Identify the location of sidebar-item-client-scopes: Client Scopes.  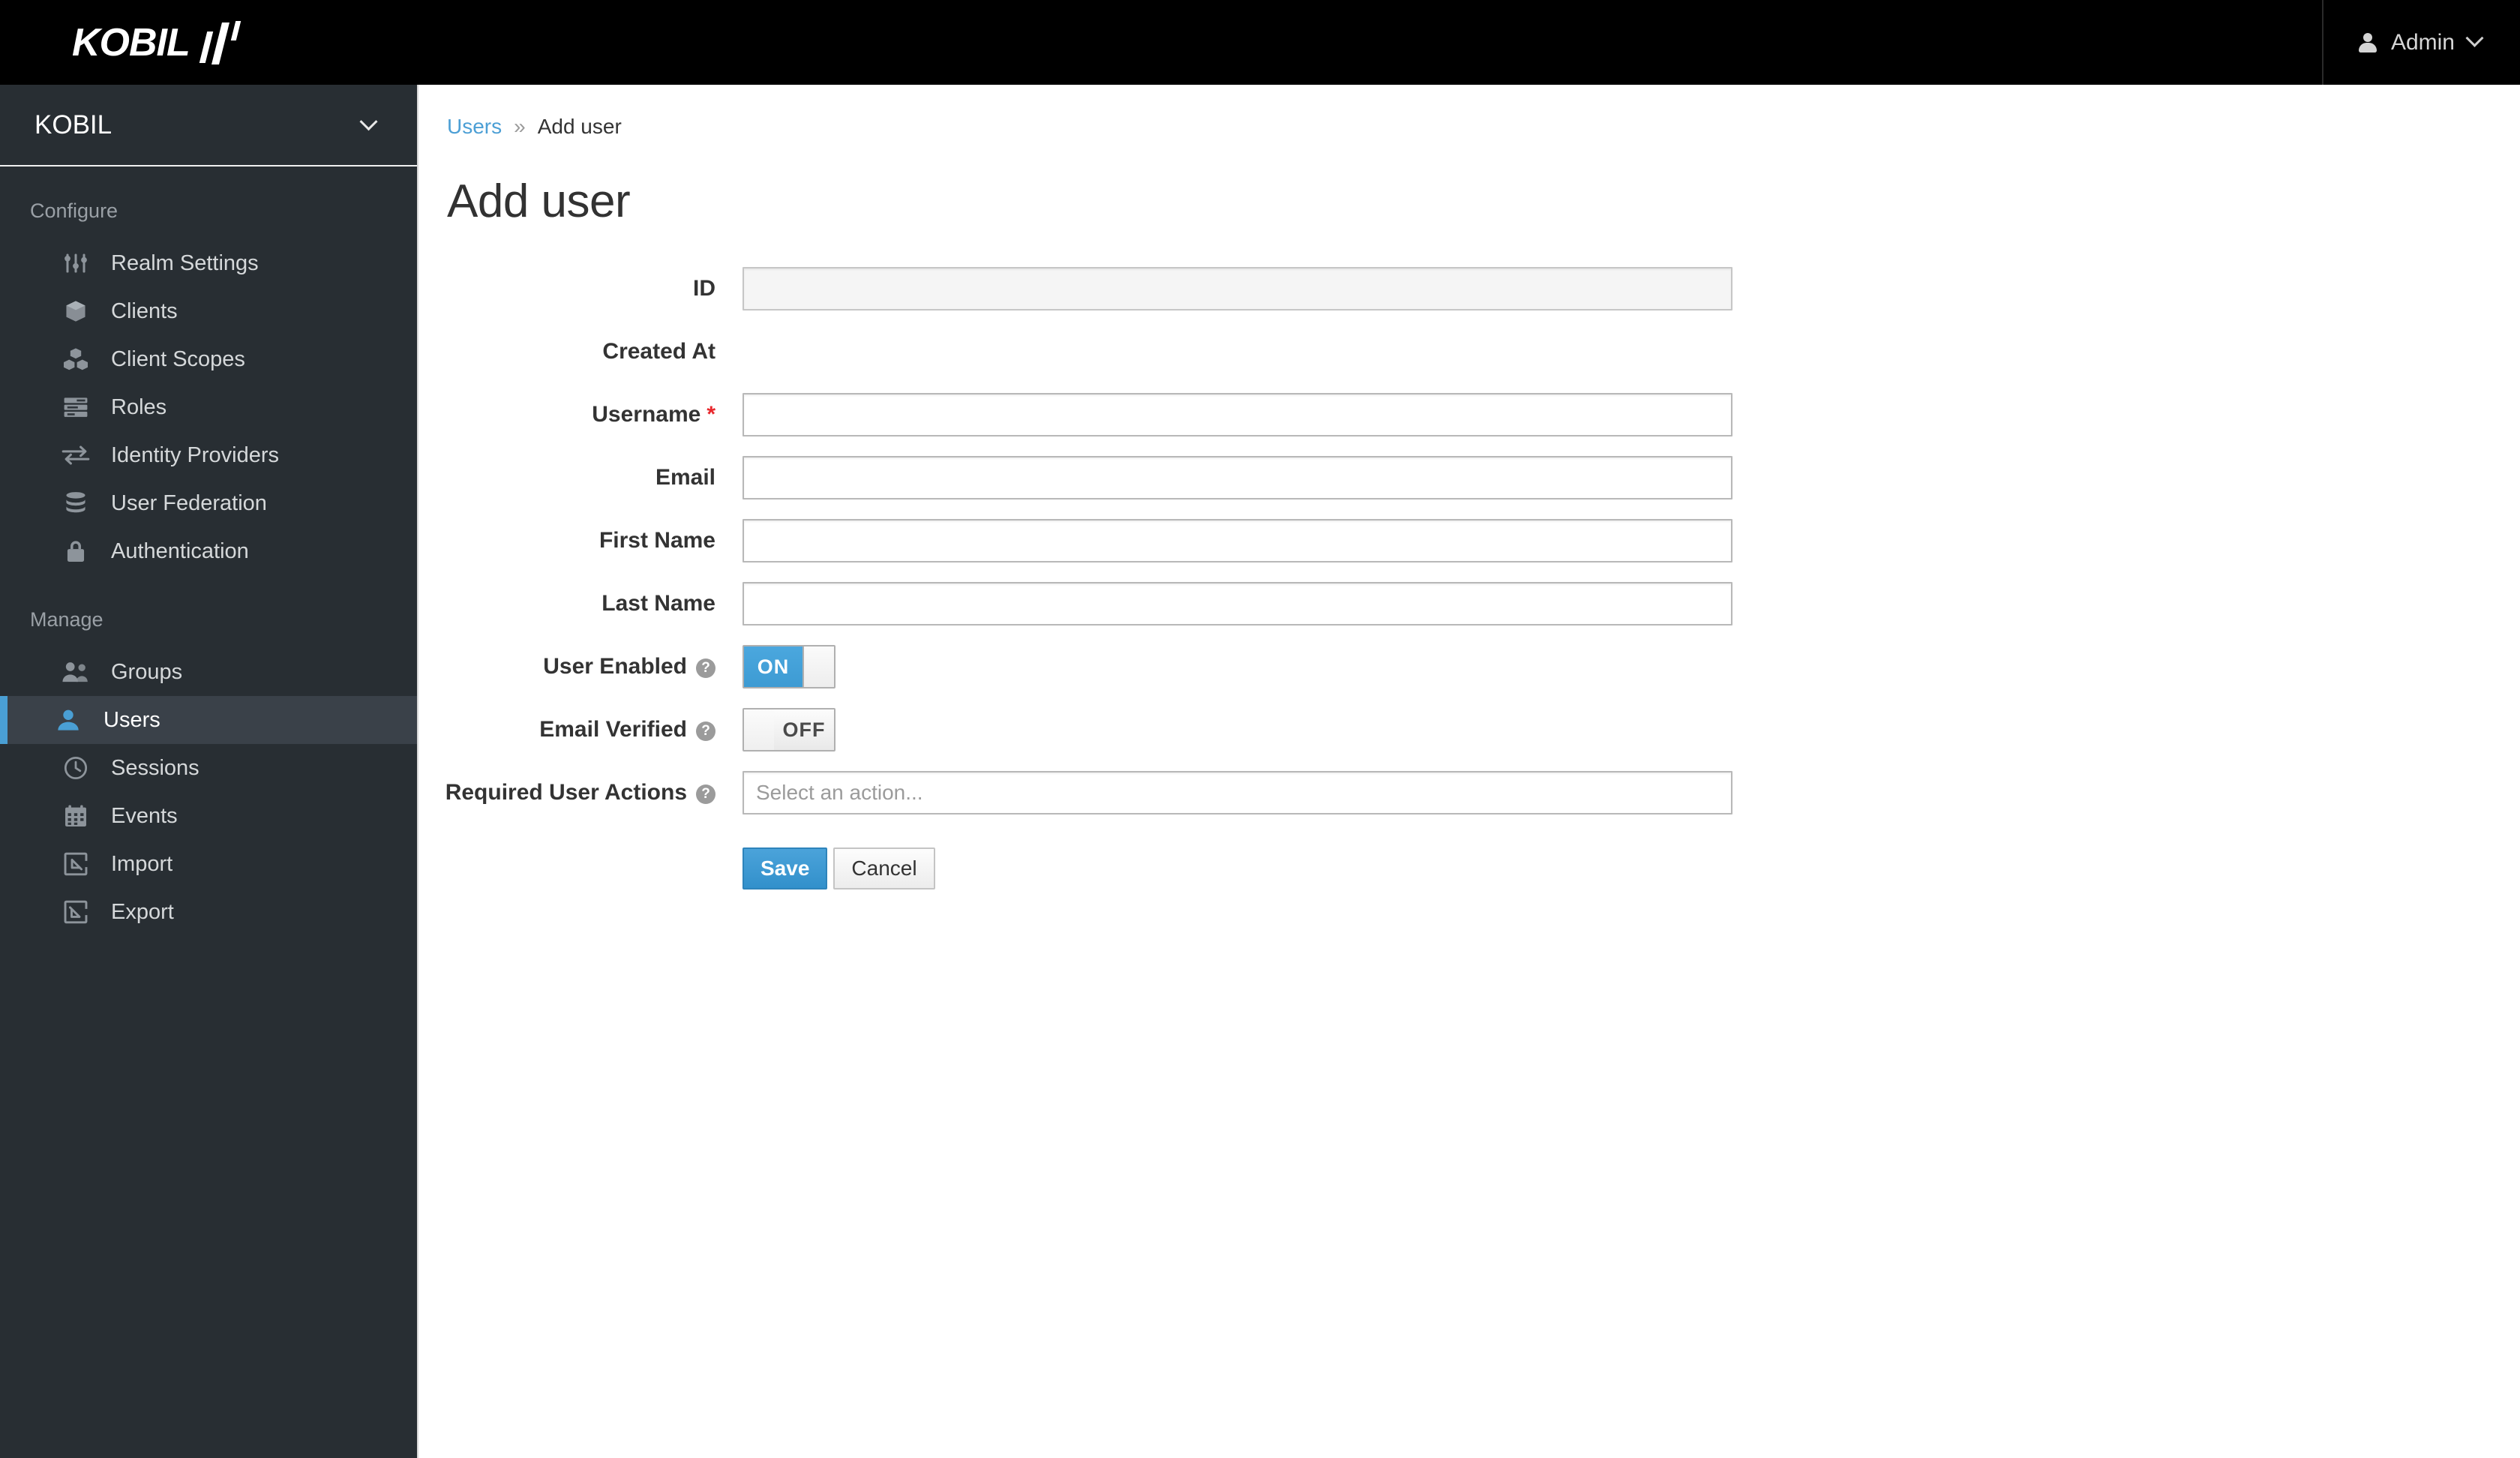
(208, 359).